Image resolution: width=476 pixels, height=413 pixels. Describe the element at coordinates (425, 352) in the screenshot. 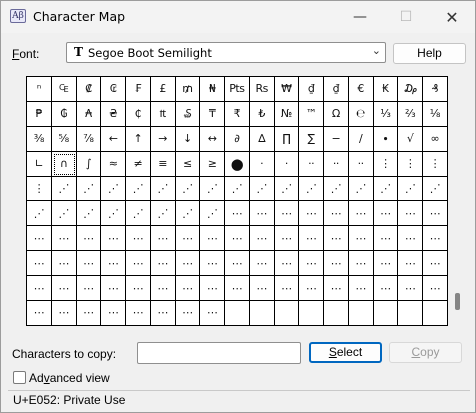

I see `copy-button: Copy` at that location.